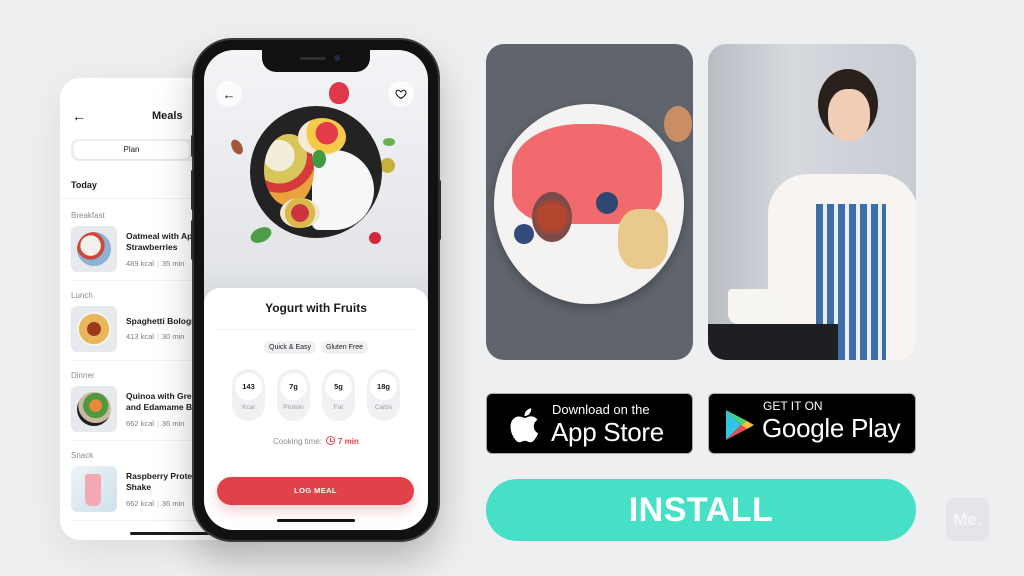 This screenshot has width=1024, height=576. What do you see at coordinates (290, 347) in the screenshot?
I see `tag-quick-easy: Quick & Easy` at bounding box center [290, 347].